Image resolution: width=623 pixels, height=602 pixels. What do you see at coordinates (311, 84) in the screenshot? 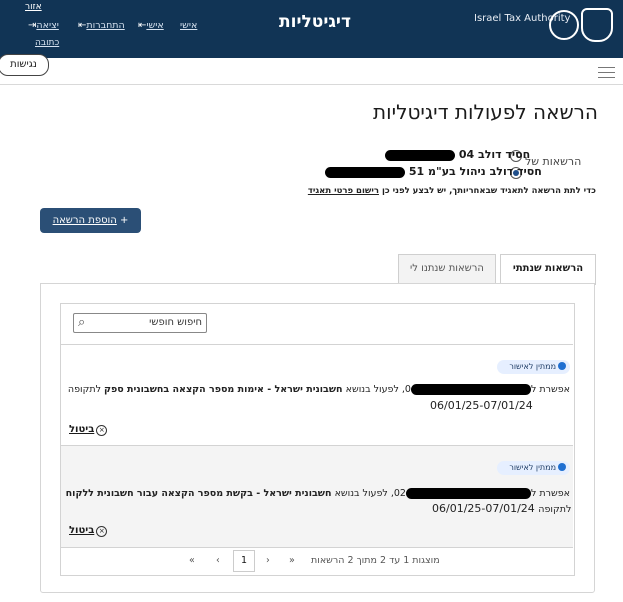
I see `divider` at bounding box center [311, 84].